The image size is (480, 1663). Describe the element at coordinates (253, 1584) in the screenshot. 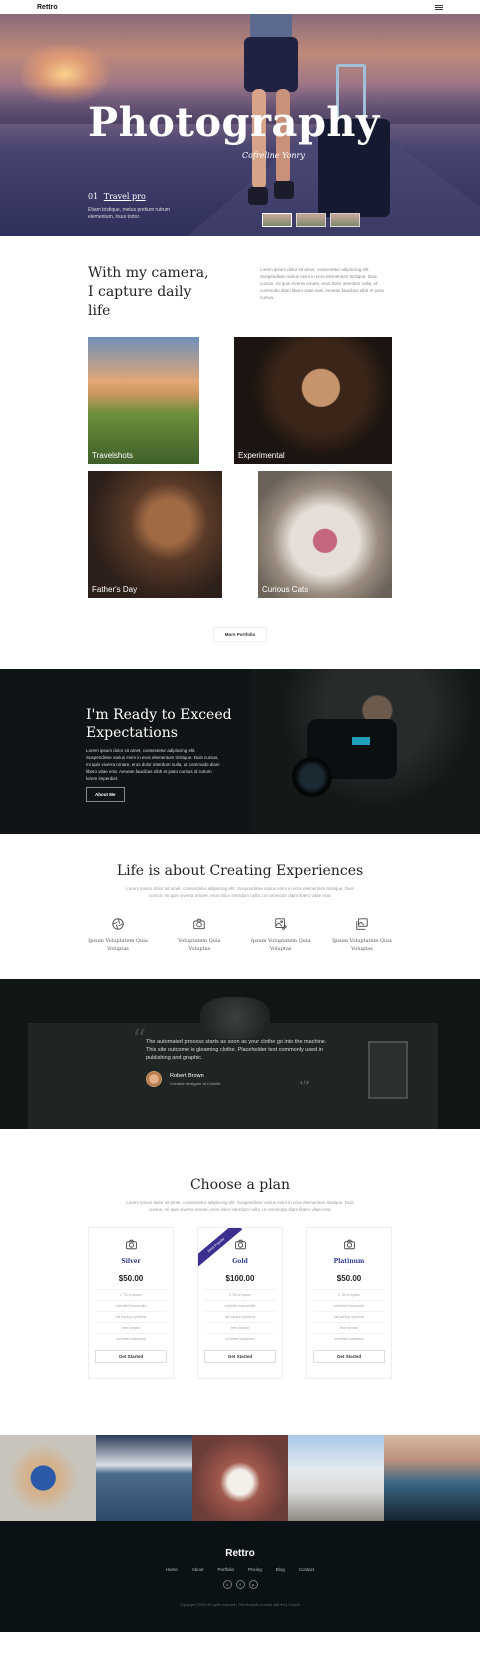

I see `pinterest-icon: p` at that location.